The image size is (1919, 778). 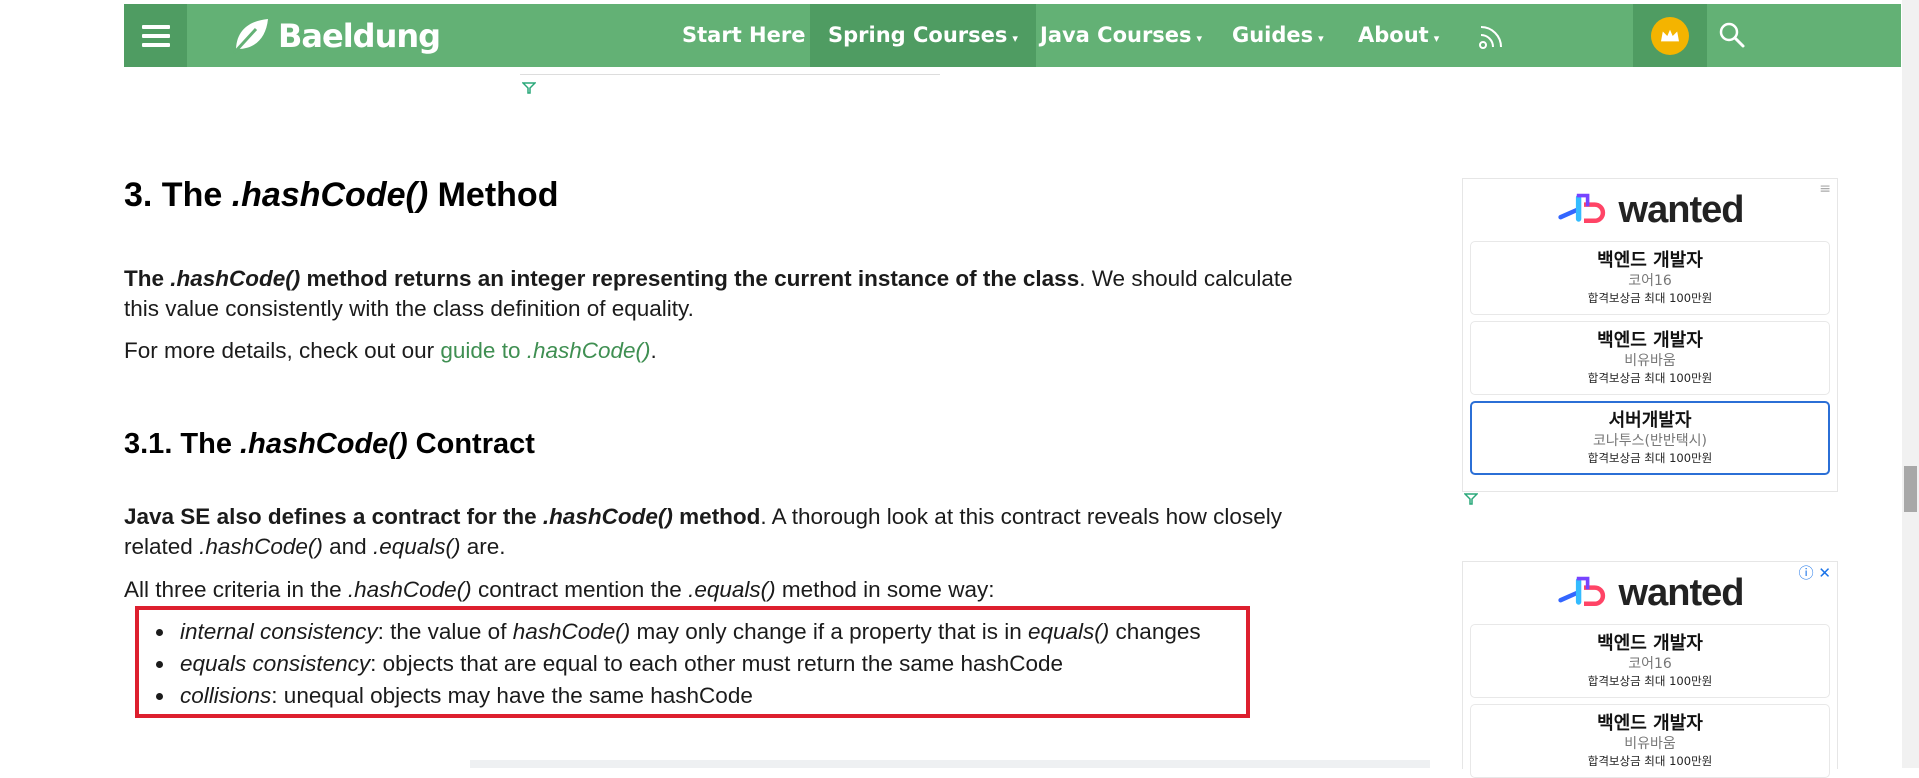 I want to click on scrollbar-thumb, so click(x=1910, y=489).